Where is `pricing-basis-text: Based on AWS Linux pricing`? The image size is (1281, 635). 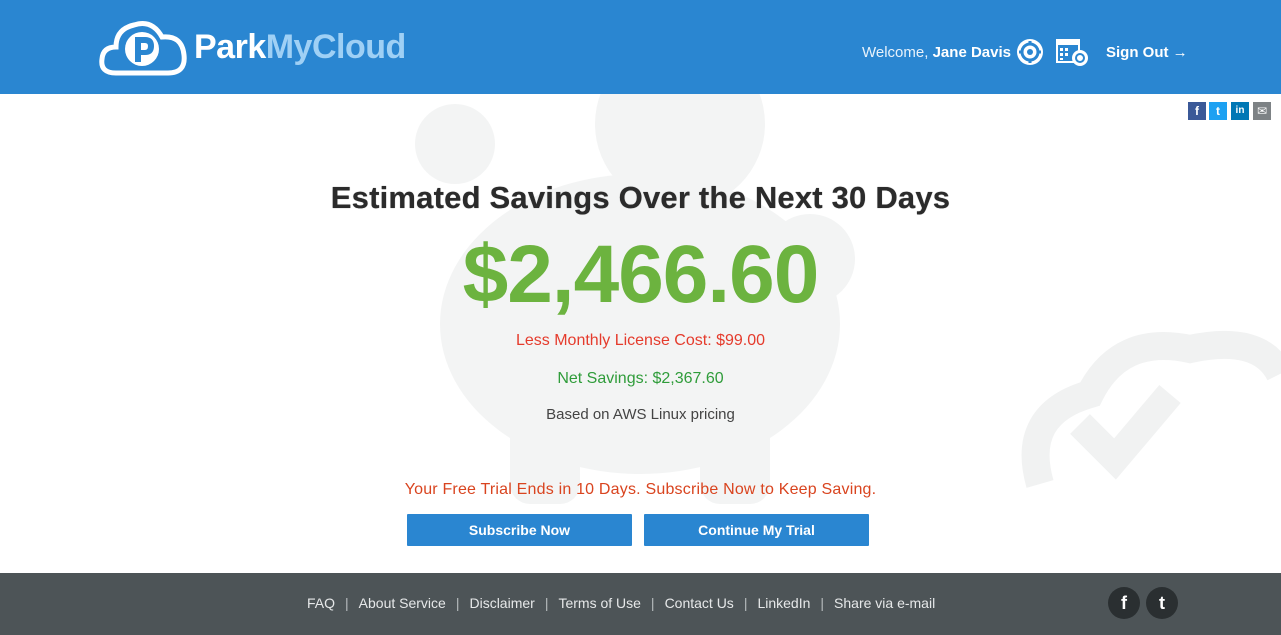 pricing-basis-text: Based on AWS Linux pricing is located at coordinates (640, 414).